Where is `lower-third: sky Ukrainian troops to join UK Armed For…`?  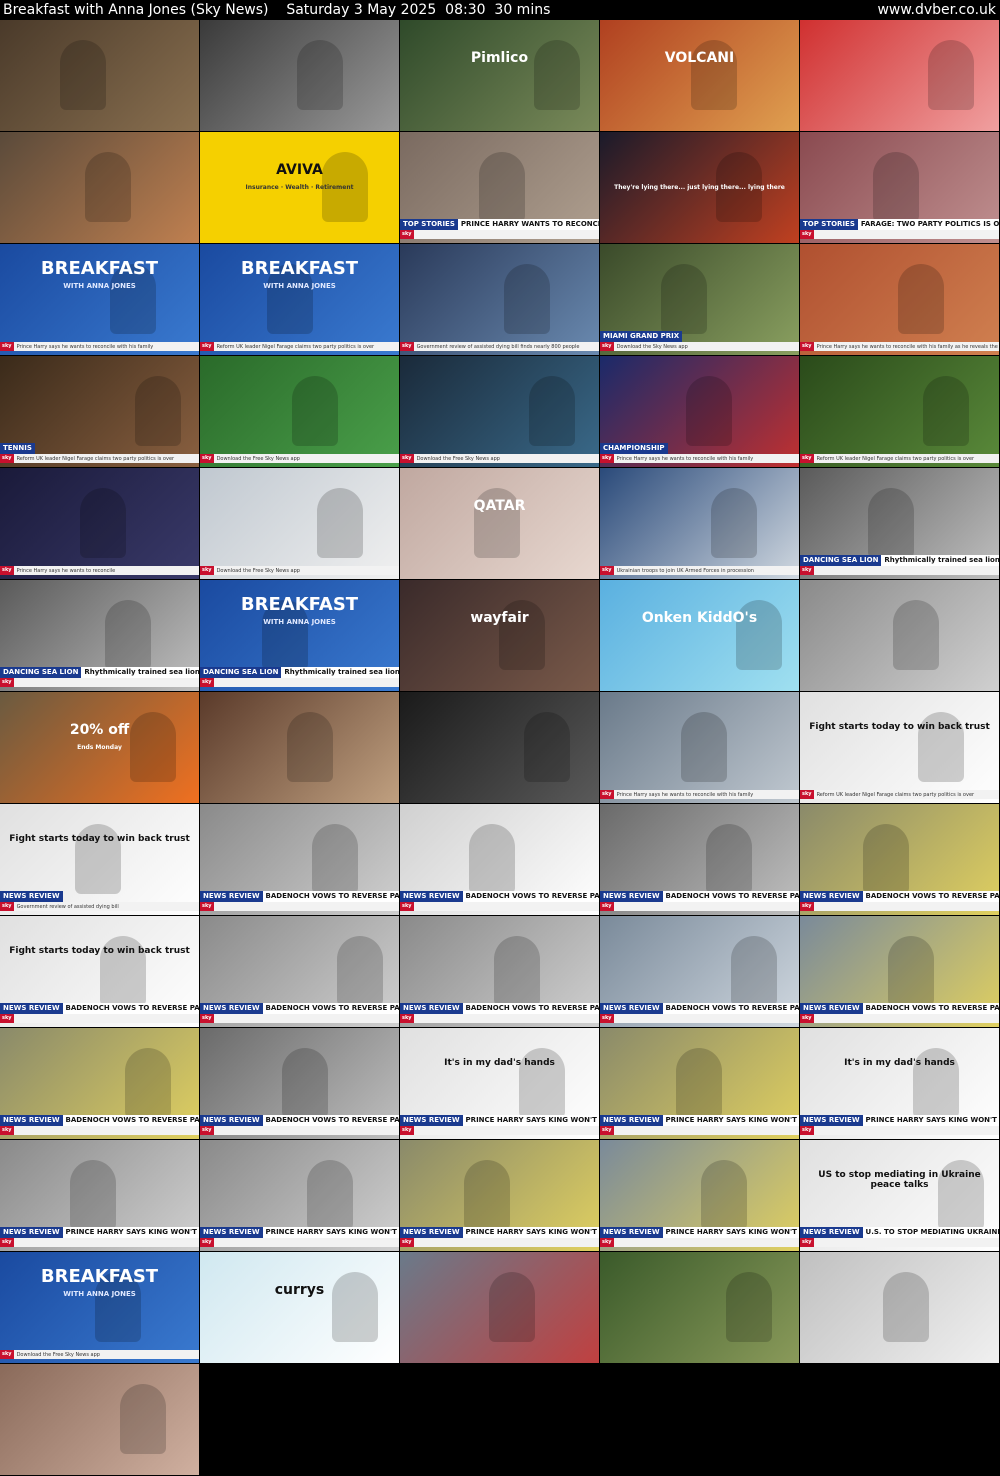
lower-third: sky Ukrainian troops to join UK Armed For… is located at coordinates (699, 567).